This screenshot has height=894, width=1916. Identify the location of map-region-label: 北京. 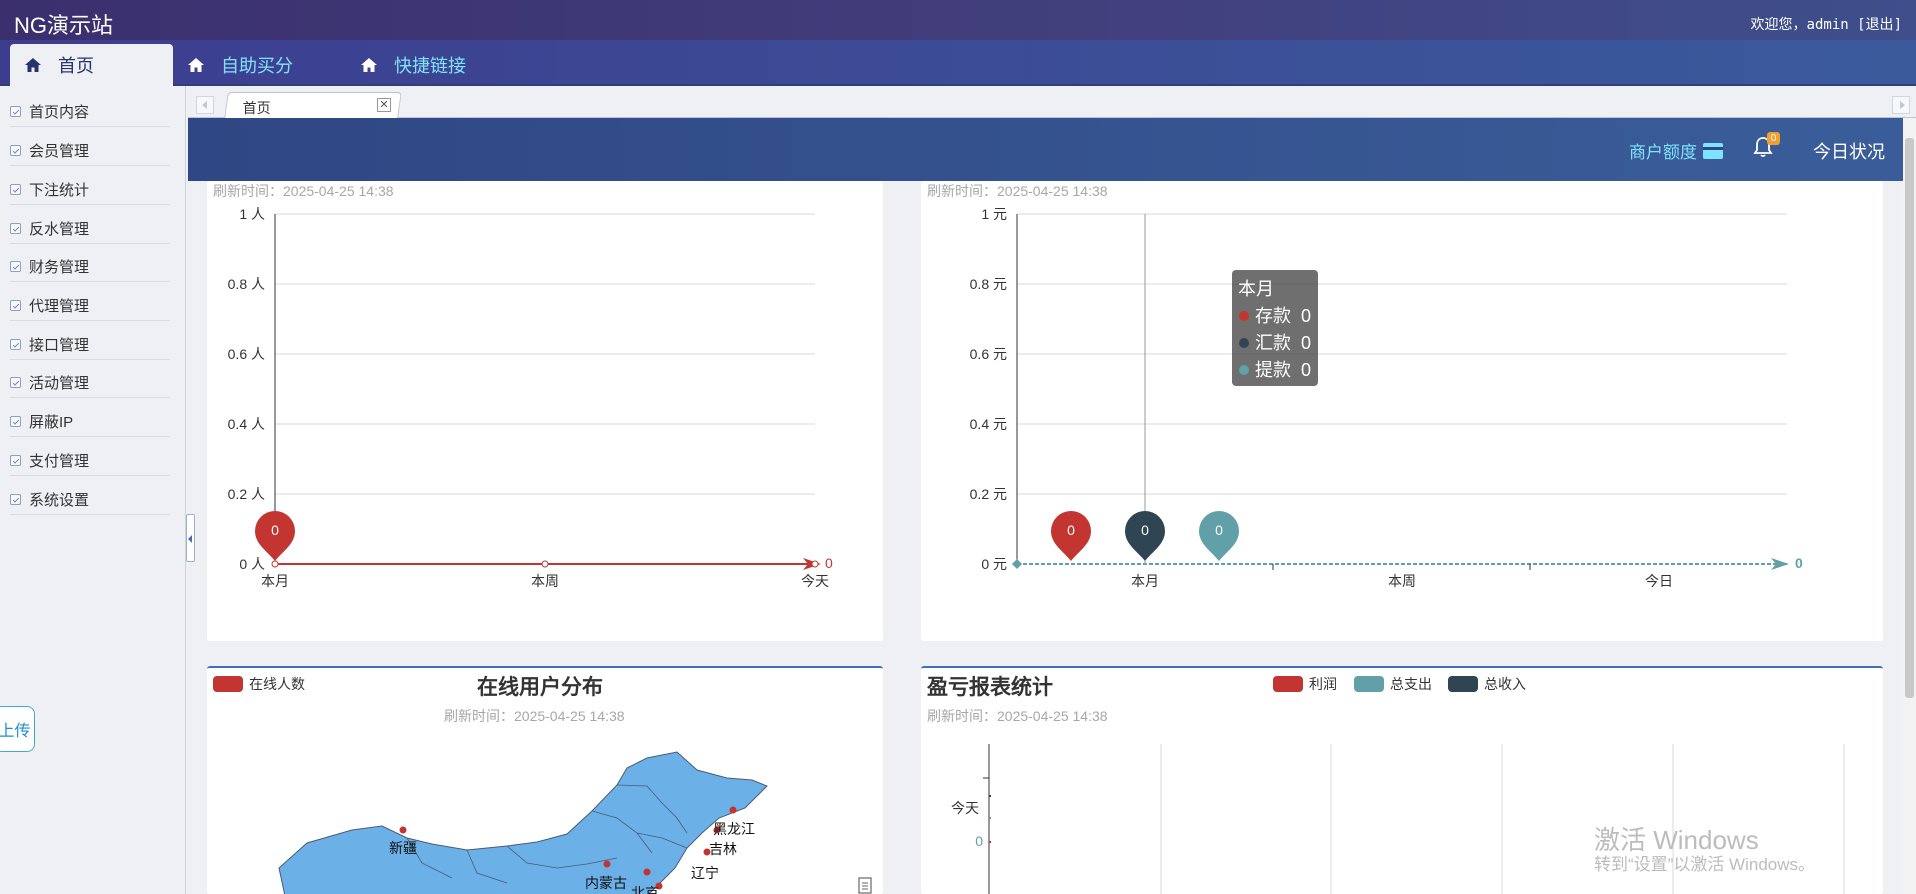
(645, 889).